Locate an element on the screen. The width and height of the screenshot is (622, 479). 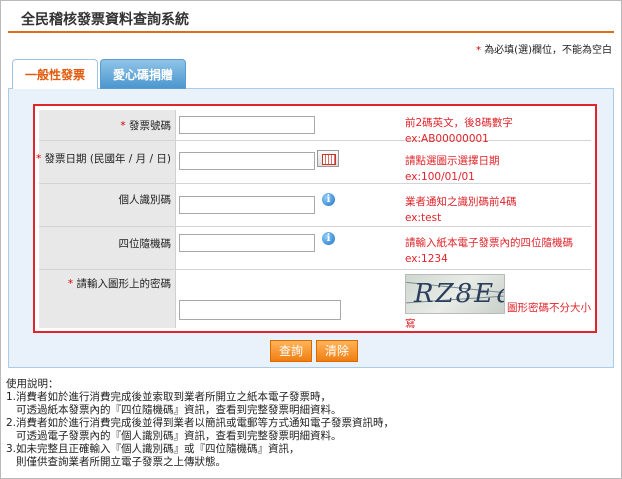
captcha-image-text: RZ8Eq is located at coordinates (459, 294).